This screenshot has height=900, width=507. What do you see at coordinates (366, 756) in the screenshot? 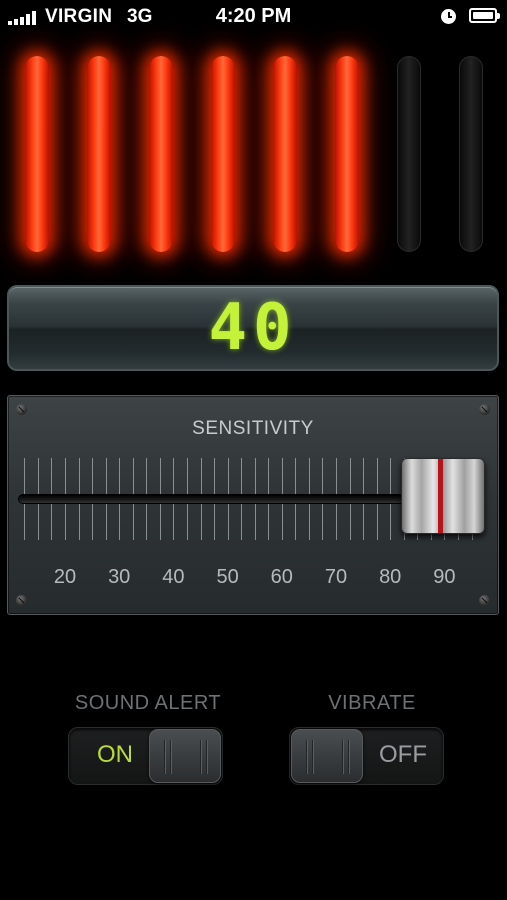
I see `vibrate-toggle: OFF` at bounding box center [366, 756].